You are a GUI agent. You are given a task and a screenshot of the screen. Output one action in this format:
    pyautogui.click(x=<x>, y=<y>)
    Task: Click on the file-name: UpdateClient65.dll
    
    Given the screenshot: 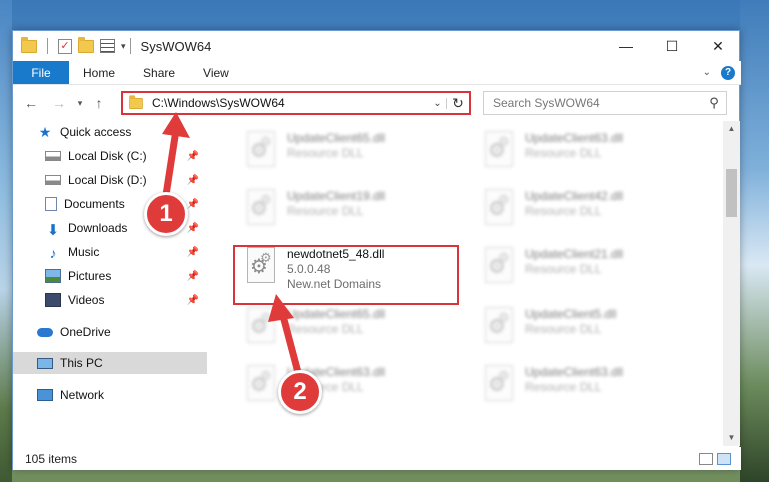 What is the action you would take?
    pyautogui.click(x=336, y=138)
    